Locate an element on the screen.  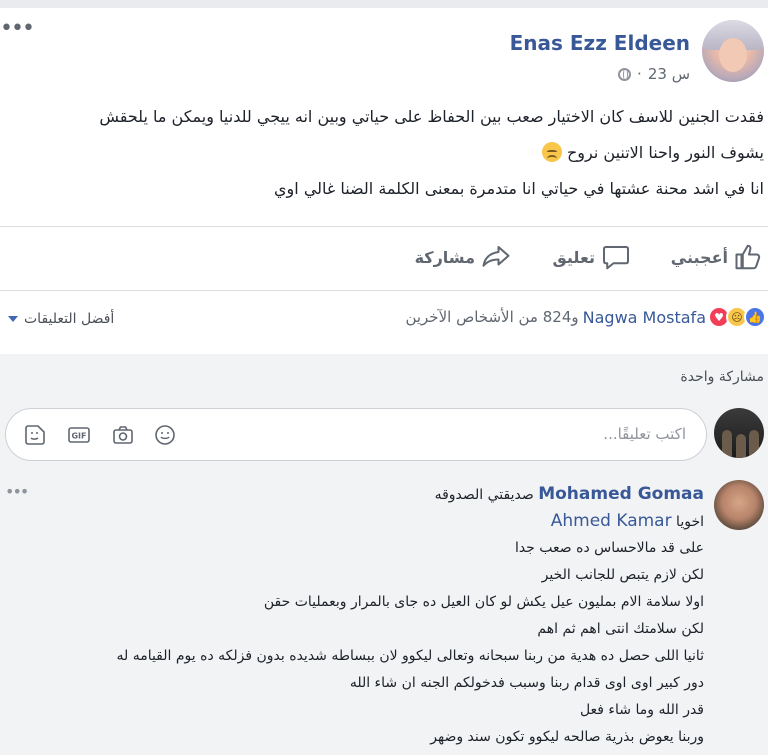
svg-text: GIF is located at coordinates (78, 436).